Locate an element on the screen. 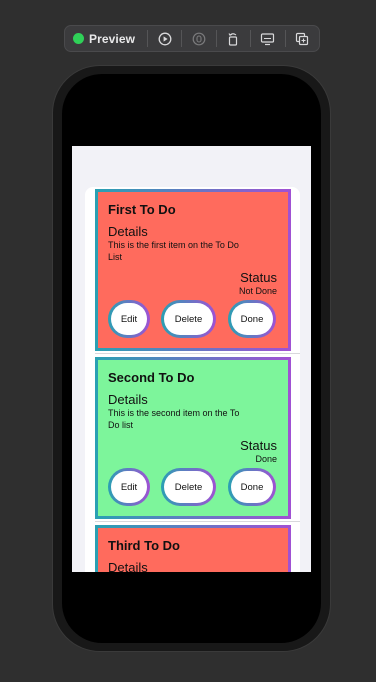  device-settings-icon is located at coordinates (268, 38).